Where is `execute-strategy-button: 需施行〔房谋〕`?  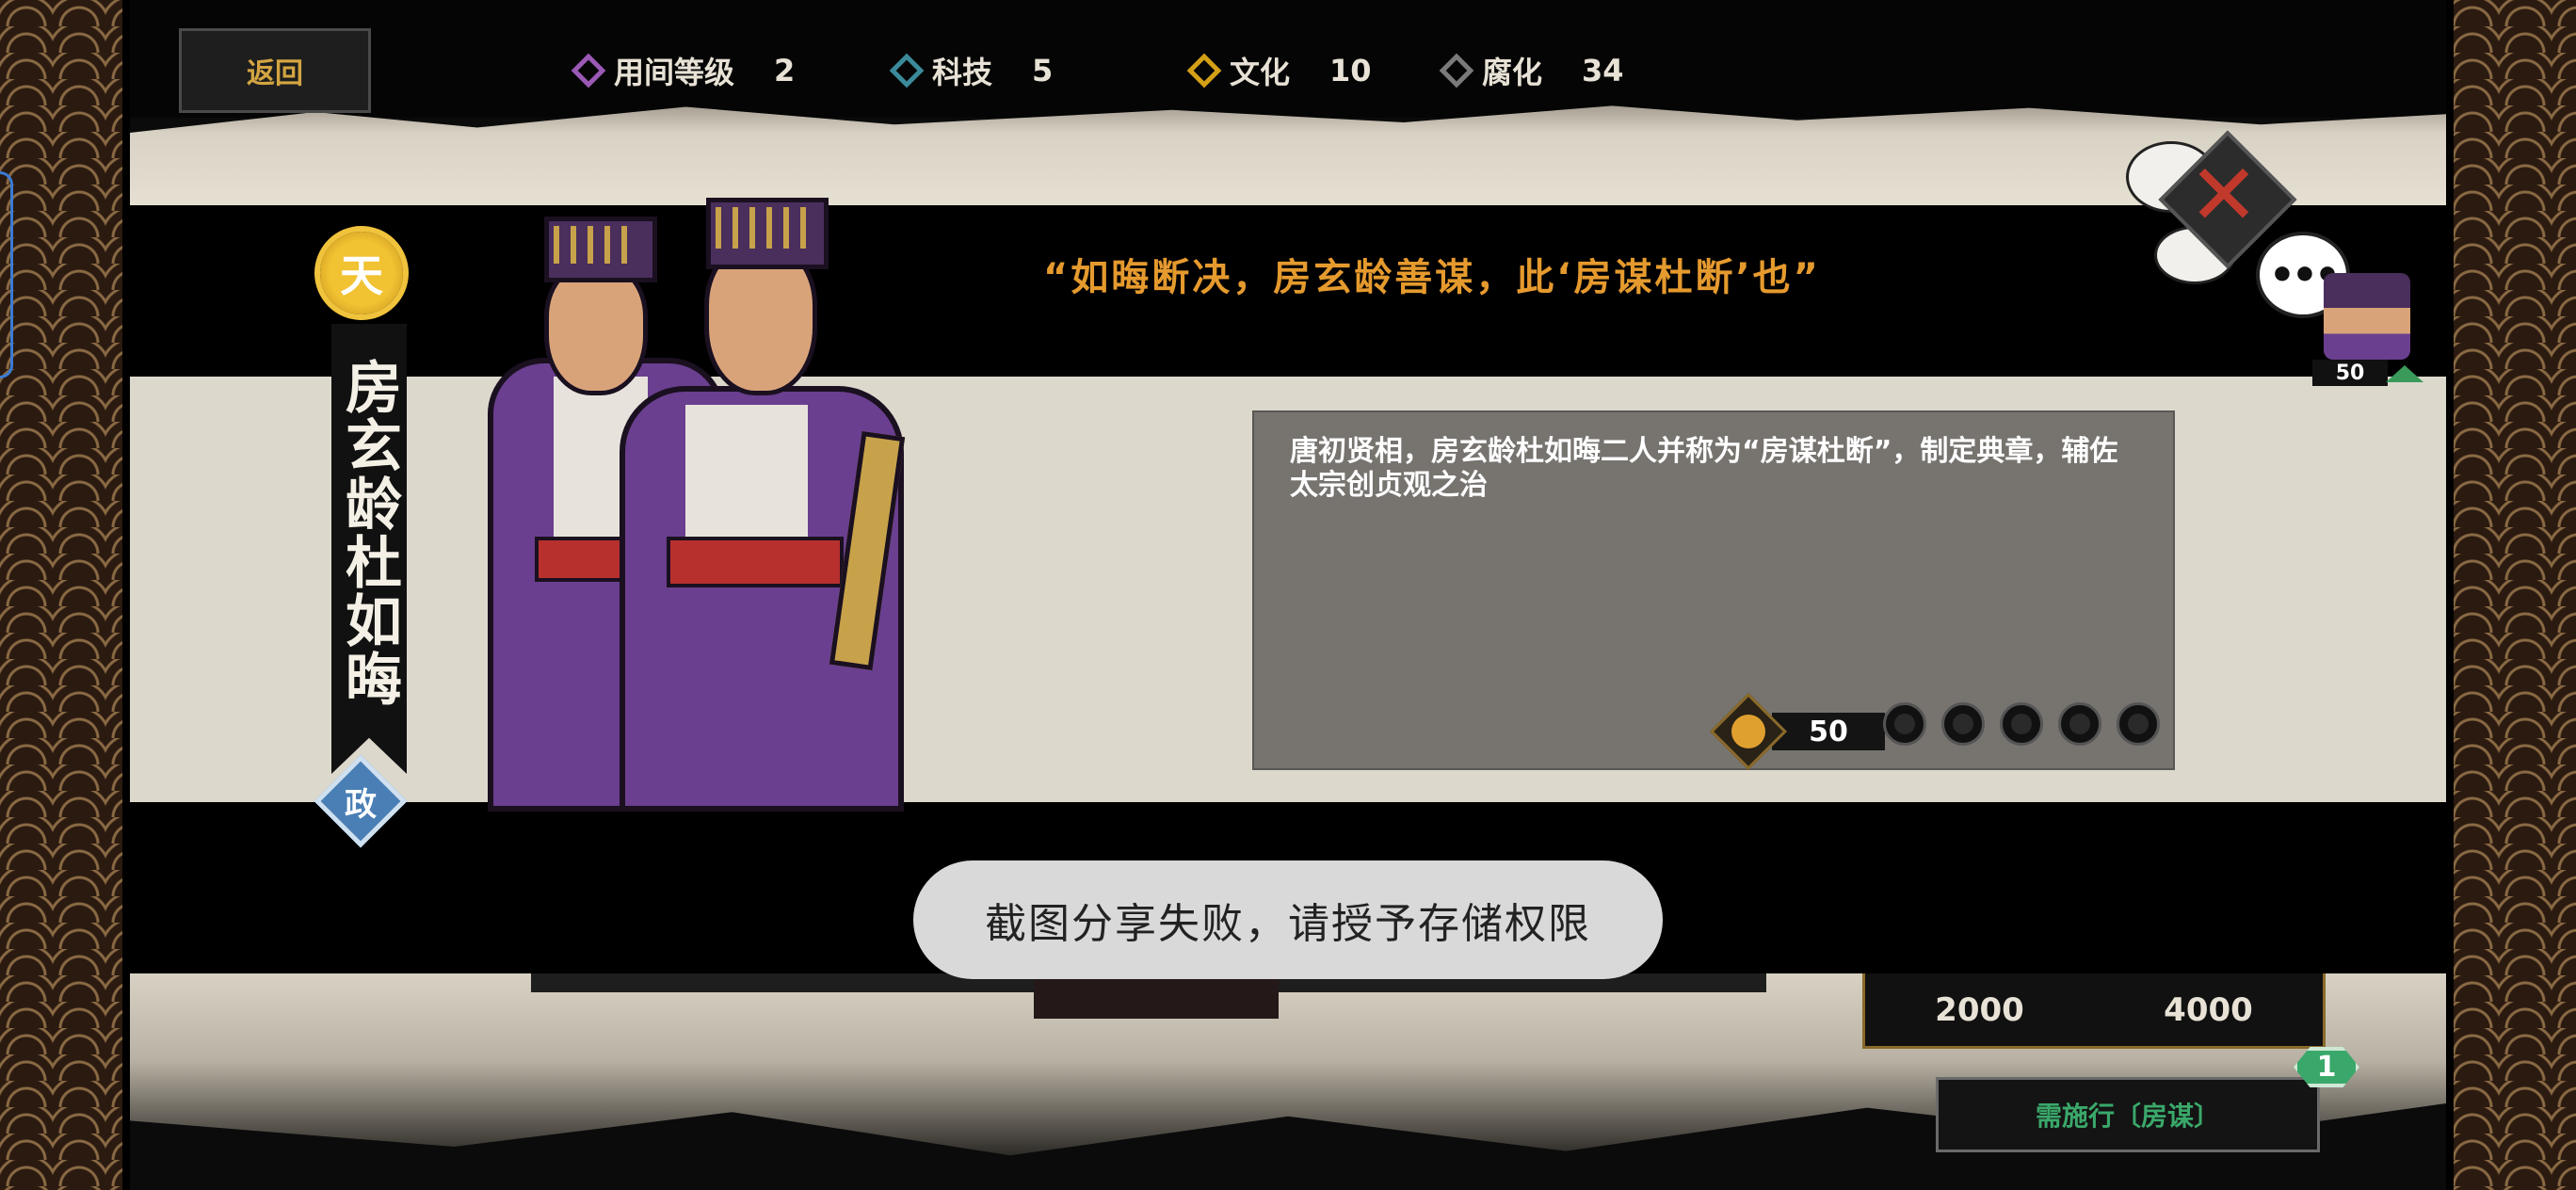 execute-strategy-button: 需施行〔房谋〕 is located at coordinates (2128, 1114).